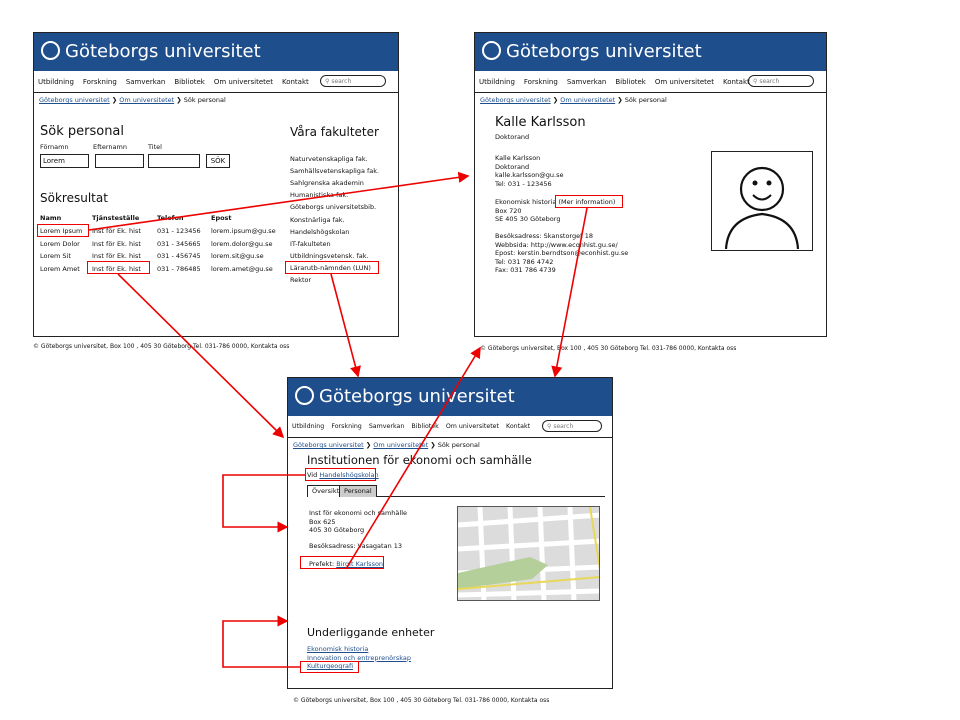  I want to click on faculty-link: Samhällsvetenskapliga fak., so click(334, 171).